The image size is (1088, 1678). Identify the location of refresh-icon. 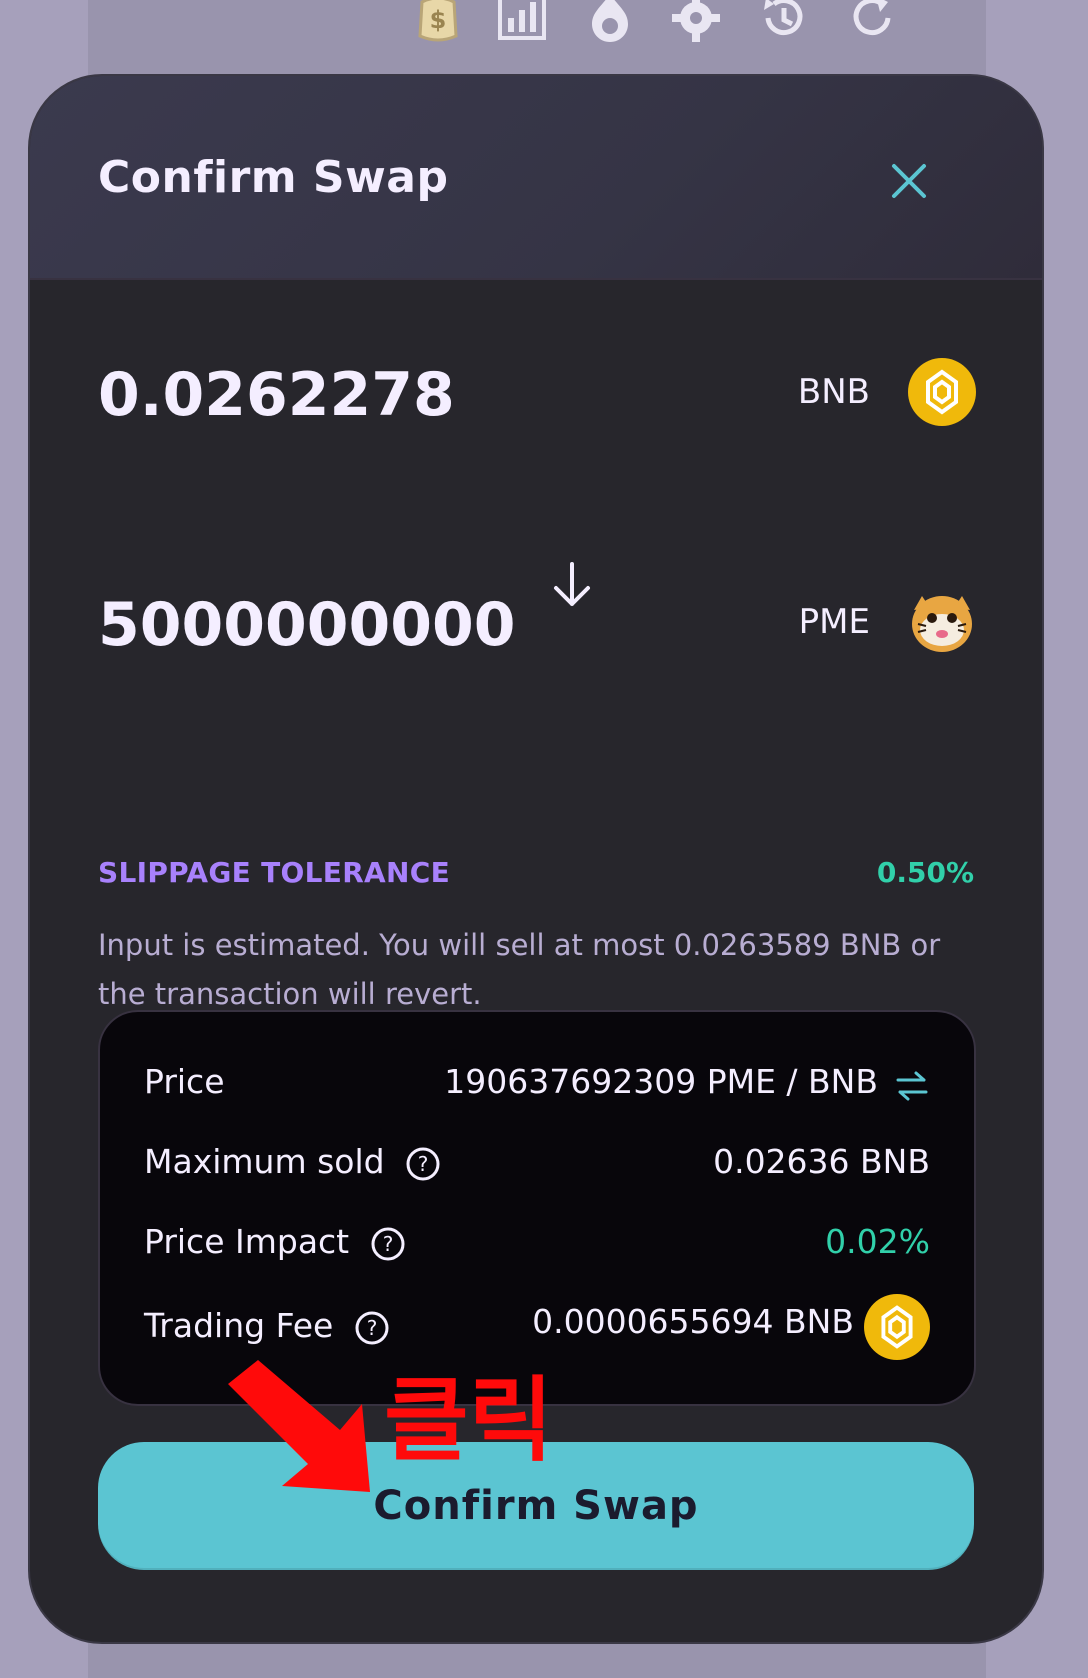
(872, 22).